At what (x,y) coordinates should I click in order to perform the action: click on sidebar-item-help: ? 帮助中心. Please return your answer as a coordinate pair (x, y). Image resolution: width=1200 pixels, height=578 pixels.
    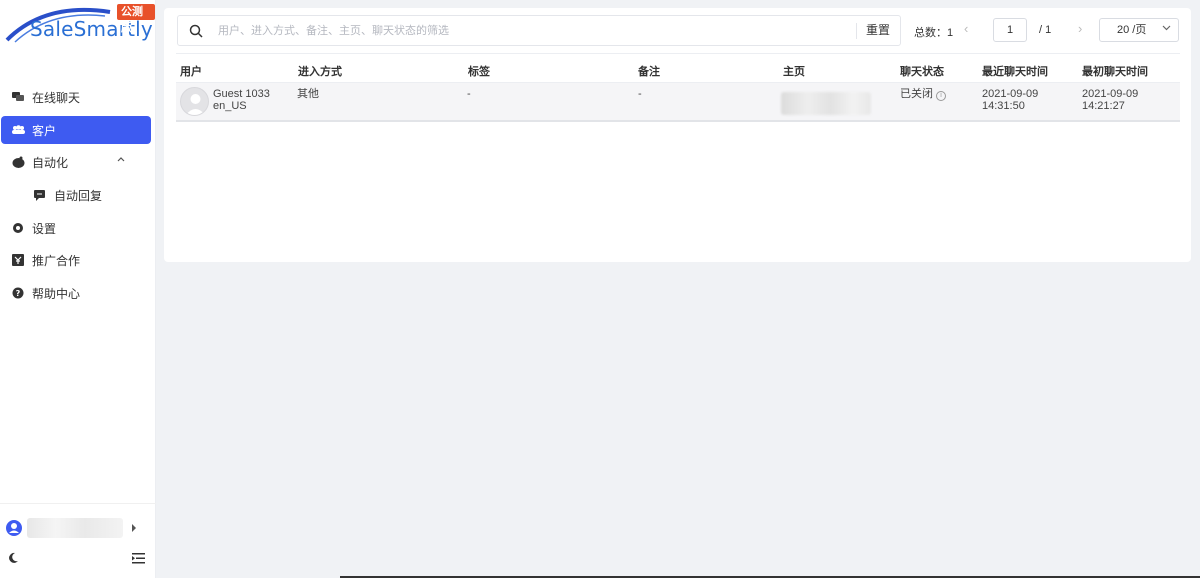
    Looking at the image, I should click on (76, 293).